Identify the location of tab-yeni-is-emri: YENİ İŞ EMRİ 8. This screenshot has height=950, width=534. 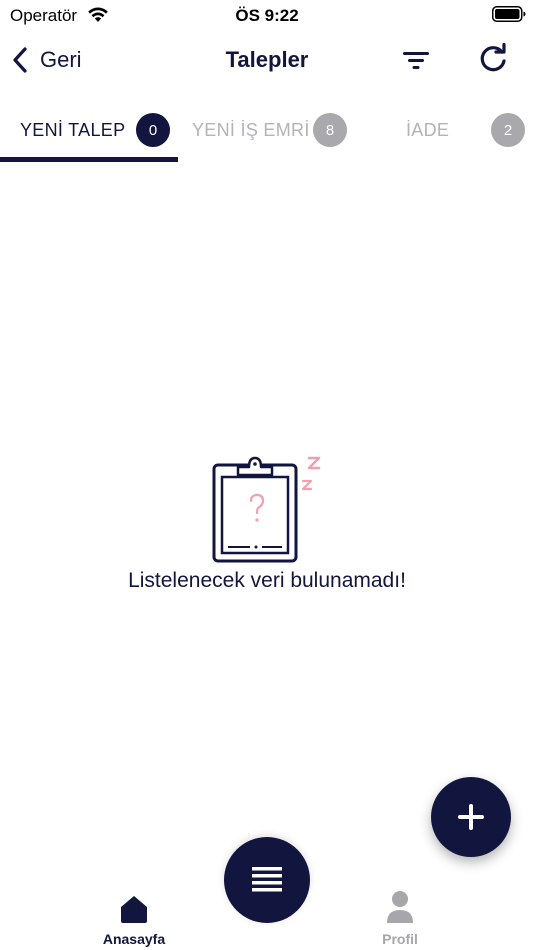
(272, 130).